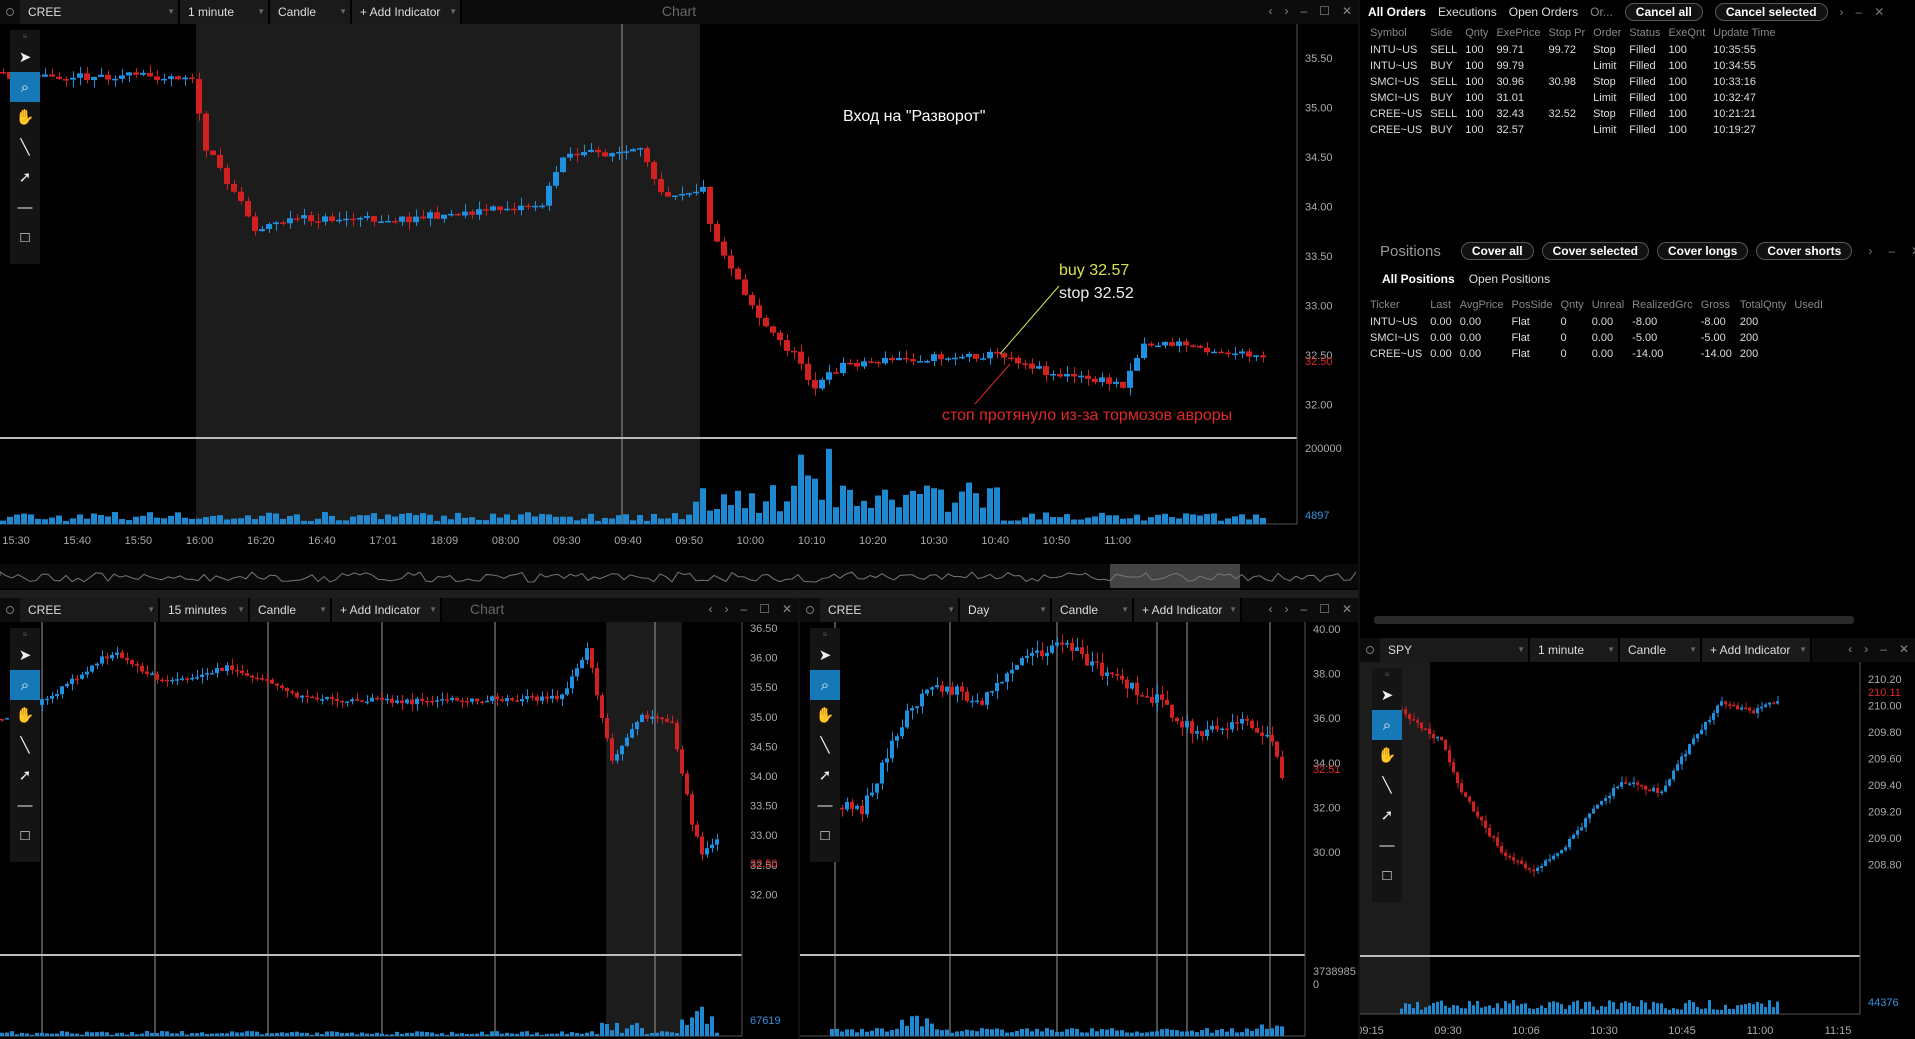 The image size is (1915, 1039). I want to click on position-header: Qnty, so click(1572, 305).